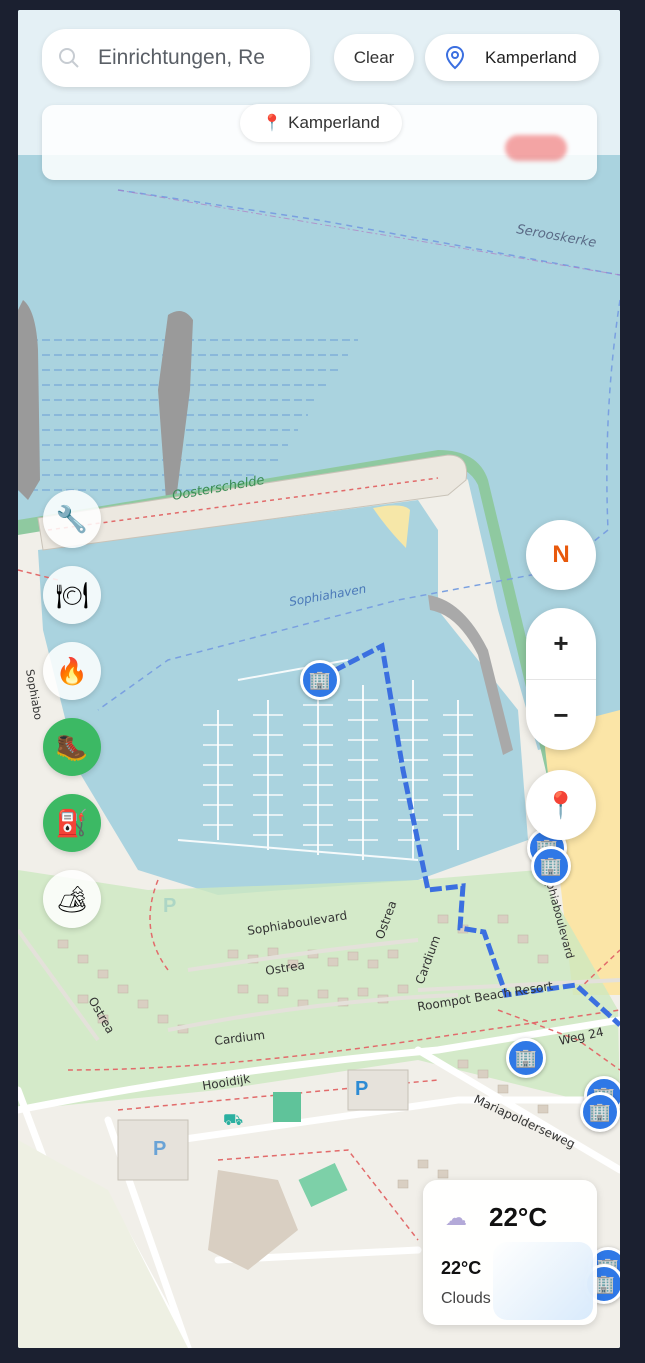  I want to click on category-camping-button: 🏕, so click(72, 899).